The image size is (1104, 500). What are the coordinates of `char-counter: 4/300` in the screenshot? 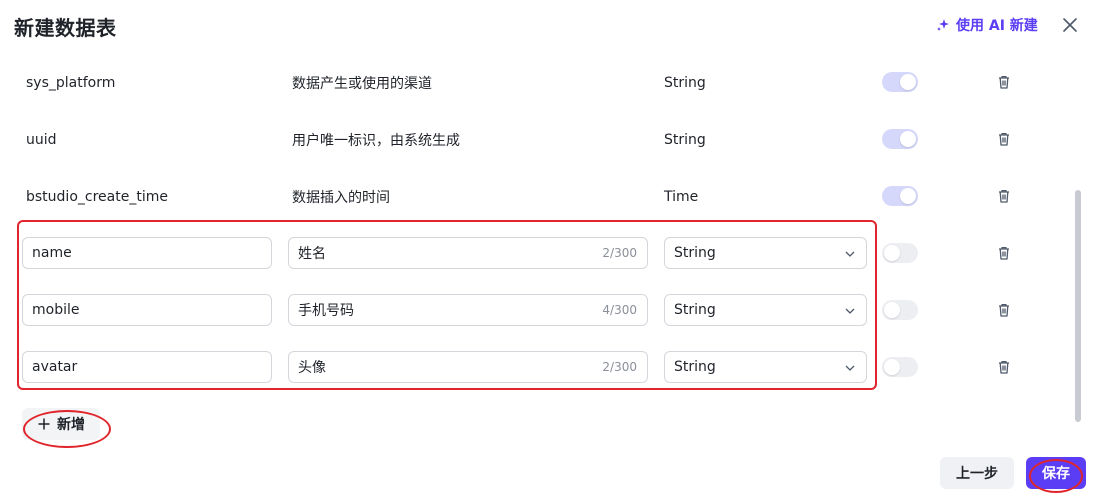 It's located at (619, 310).